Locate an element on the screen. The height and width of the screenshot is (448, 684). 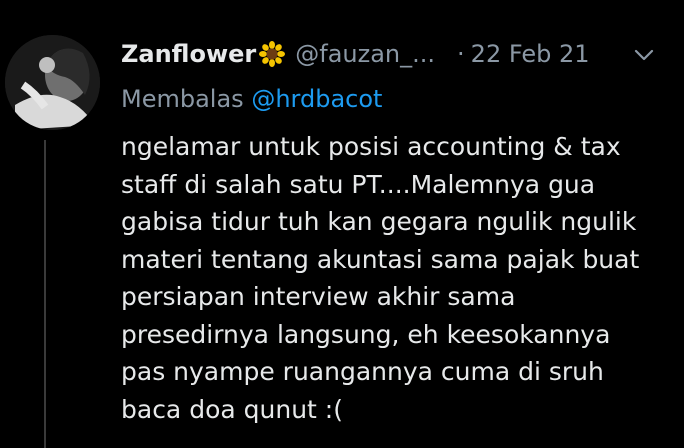
reply-mention-link: @hrdbacot is located at coordinates (316, 99).